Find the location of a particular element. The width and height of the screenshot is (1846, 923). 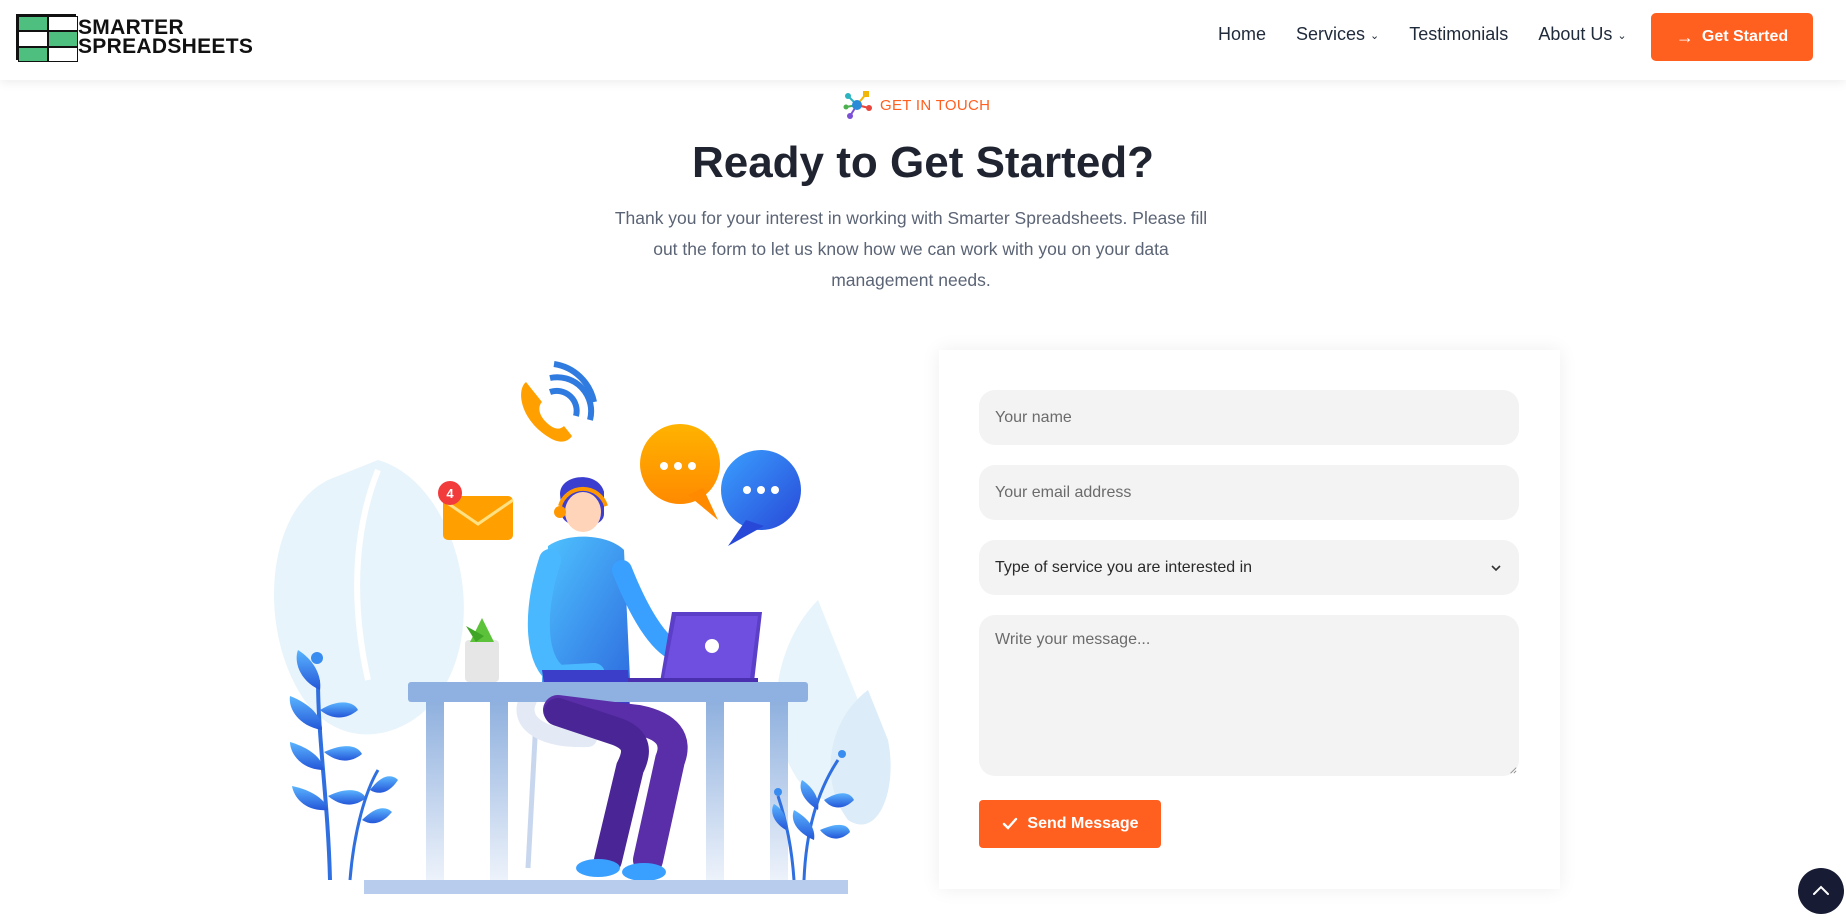

notification-count: 4 is located at coordinates (450, 493).